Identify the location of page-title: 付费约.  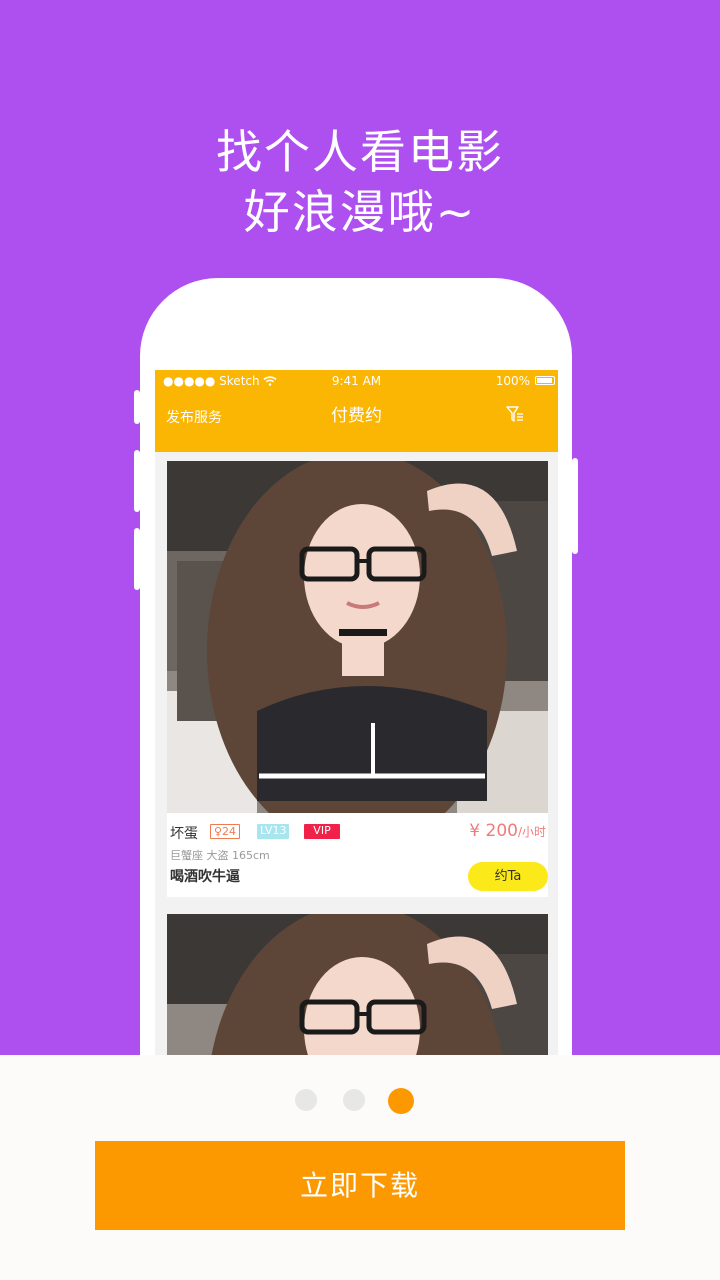
(356, 416).